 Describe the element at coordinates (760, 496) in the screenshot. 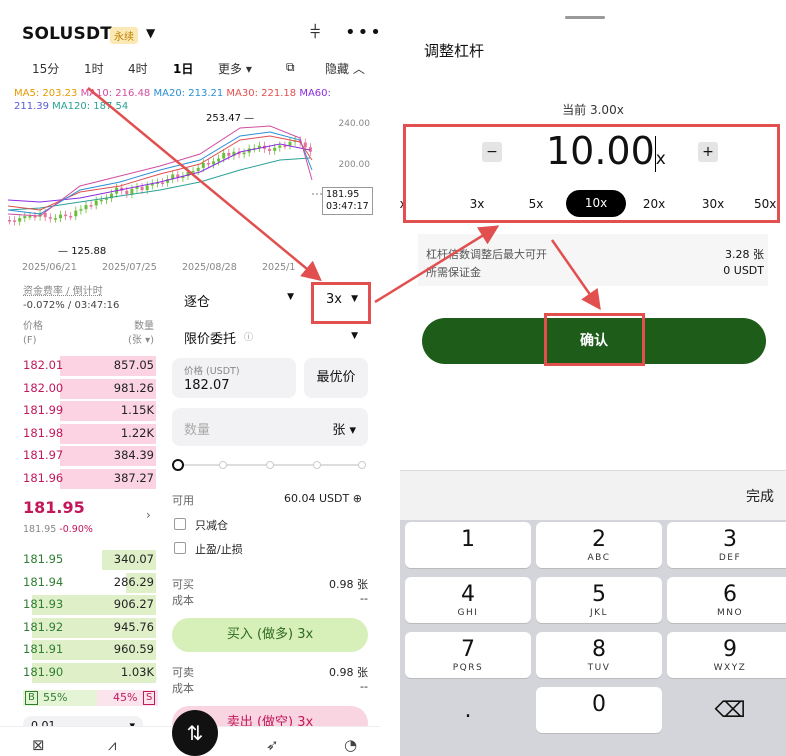

I see `done-button: 完成` at that location.